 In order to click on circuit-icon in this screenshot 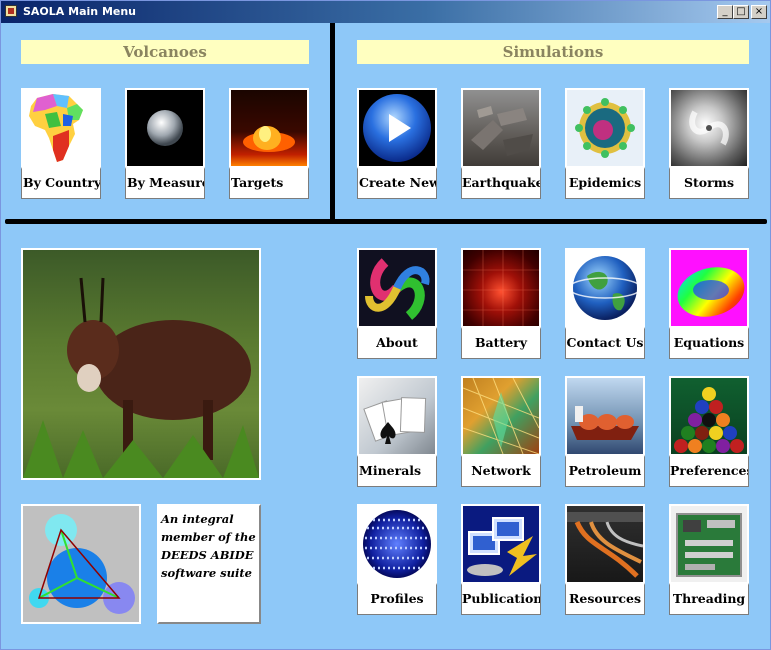, I will do `click(501, 288)`.